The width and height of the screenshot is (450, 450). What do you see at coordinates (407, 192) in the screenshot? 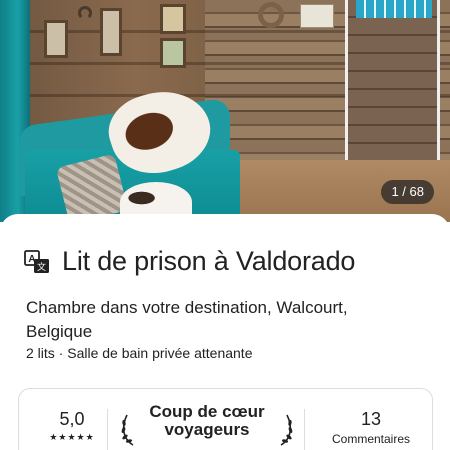
I see `photo-counter: 1 / 68` at bounding box center [407, 192].